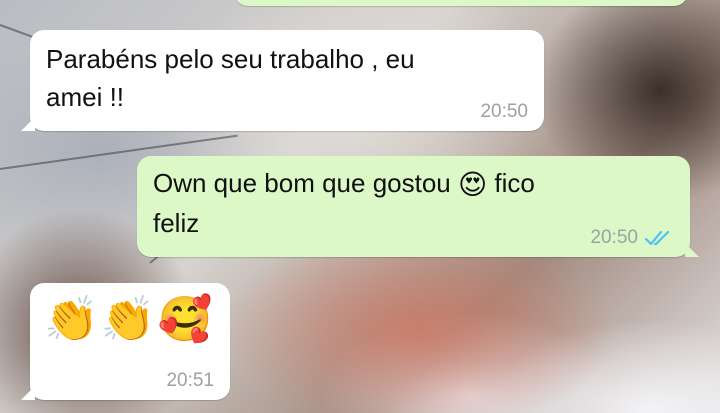 The width and height of the screenshot is (720, 413). I want to click on message-text-before: Own que bom que gostou, so click(305, 183).